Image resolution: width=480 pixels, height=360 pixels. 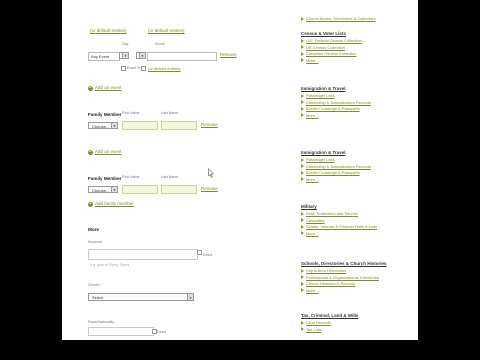 What do you see at coordinates (209, 125) in the screenshot?
I see `remove-link-2: Remove` at bounding box center [209, 125].